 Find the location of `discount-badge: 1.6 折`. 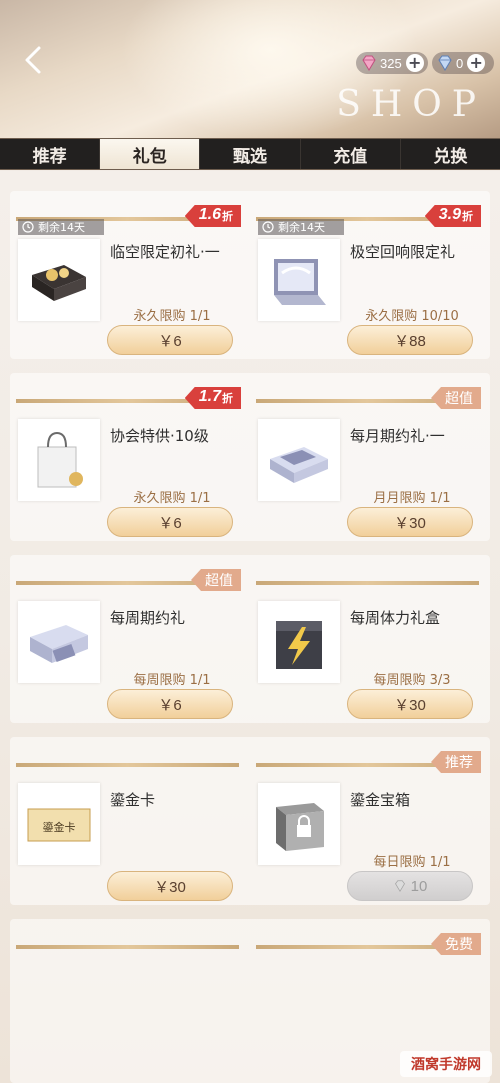

discount-badge: 1.6 折 is located at coordinates (212, 216).